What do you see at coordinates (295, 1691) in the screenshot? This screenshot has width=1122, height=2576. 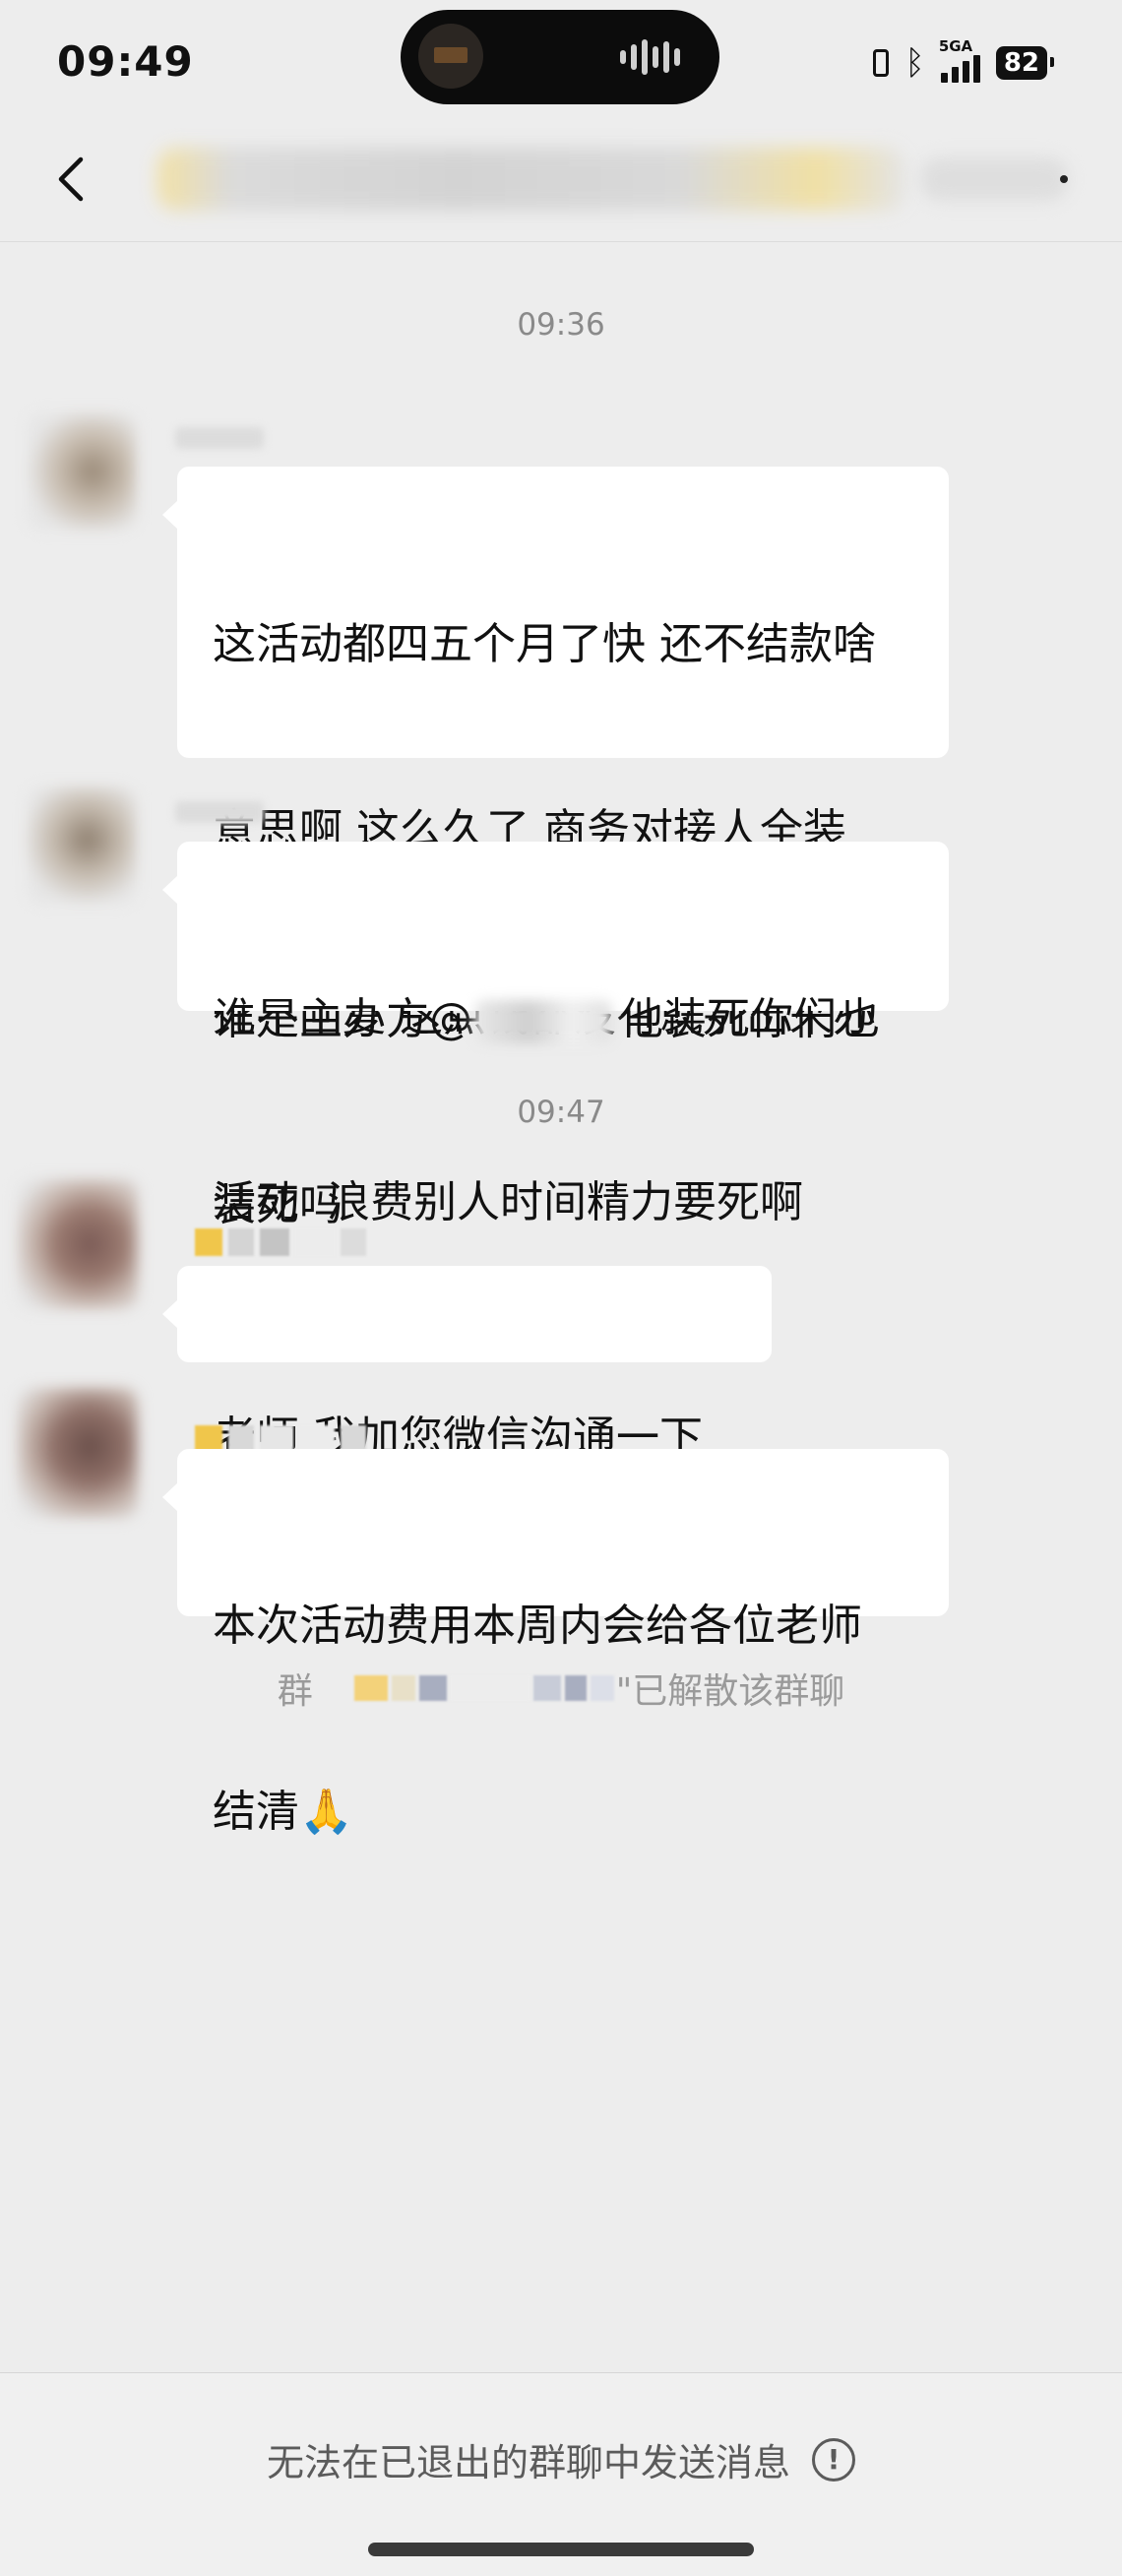 I see `system-note-prefix: 群` at bounding box center [295, 1691].